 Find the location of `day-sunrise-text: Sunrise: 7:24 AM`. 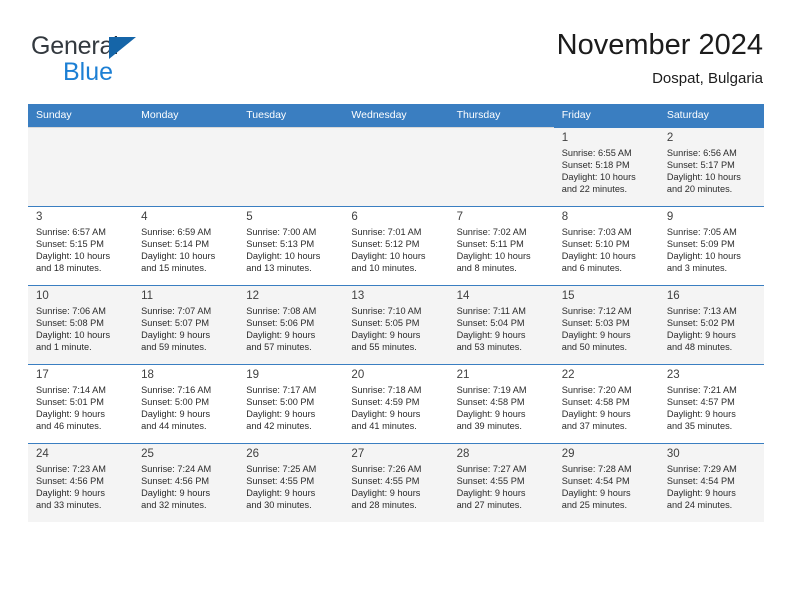

day-sunrise-text: Sunrise: 7:24 AM is located at coordinates (176, 469).